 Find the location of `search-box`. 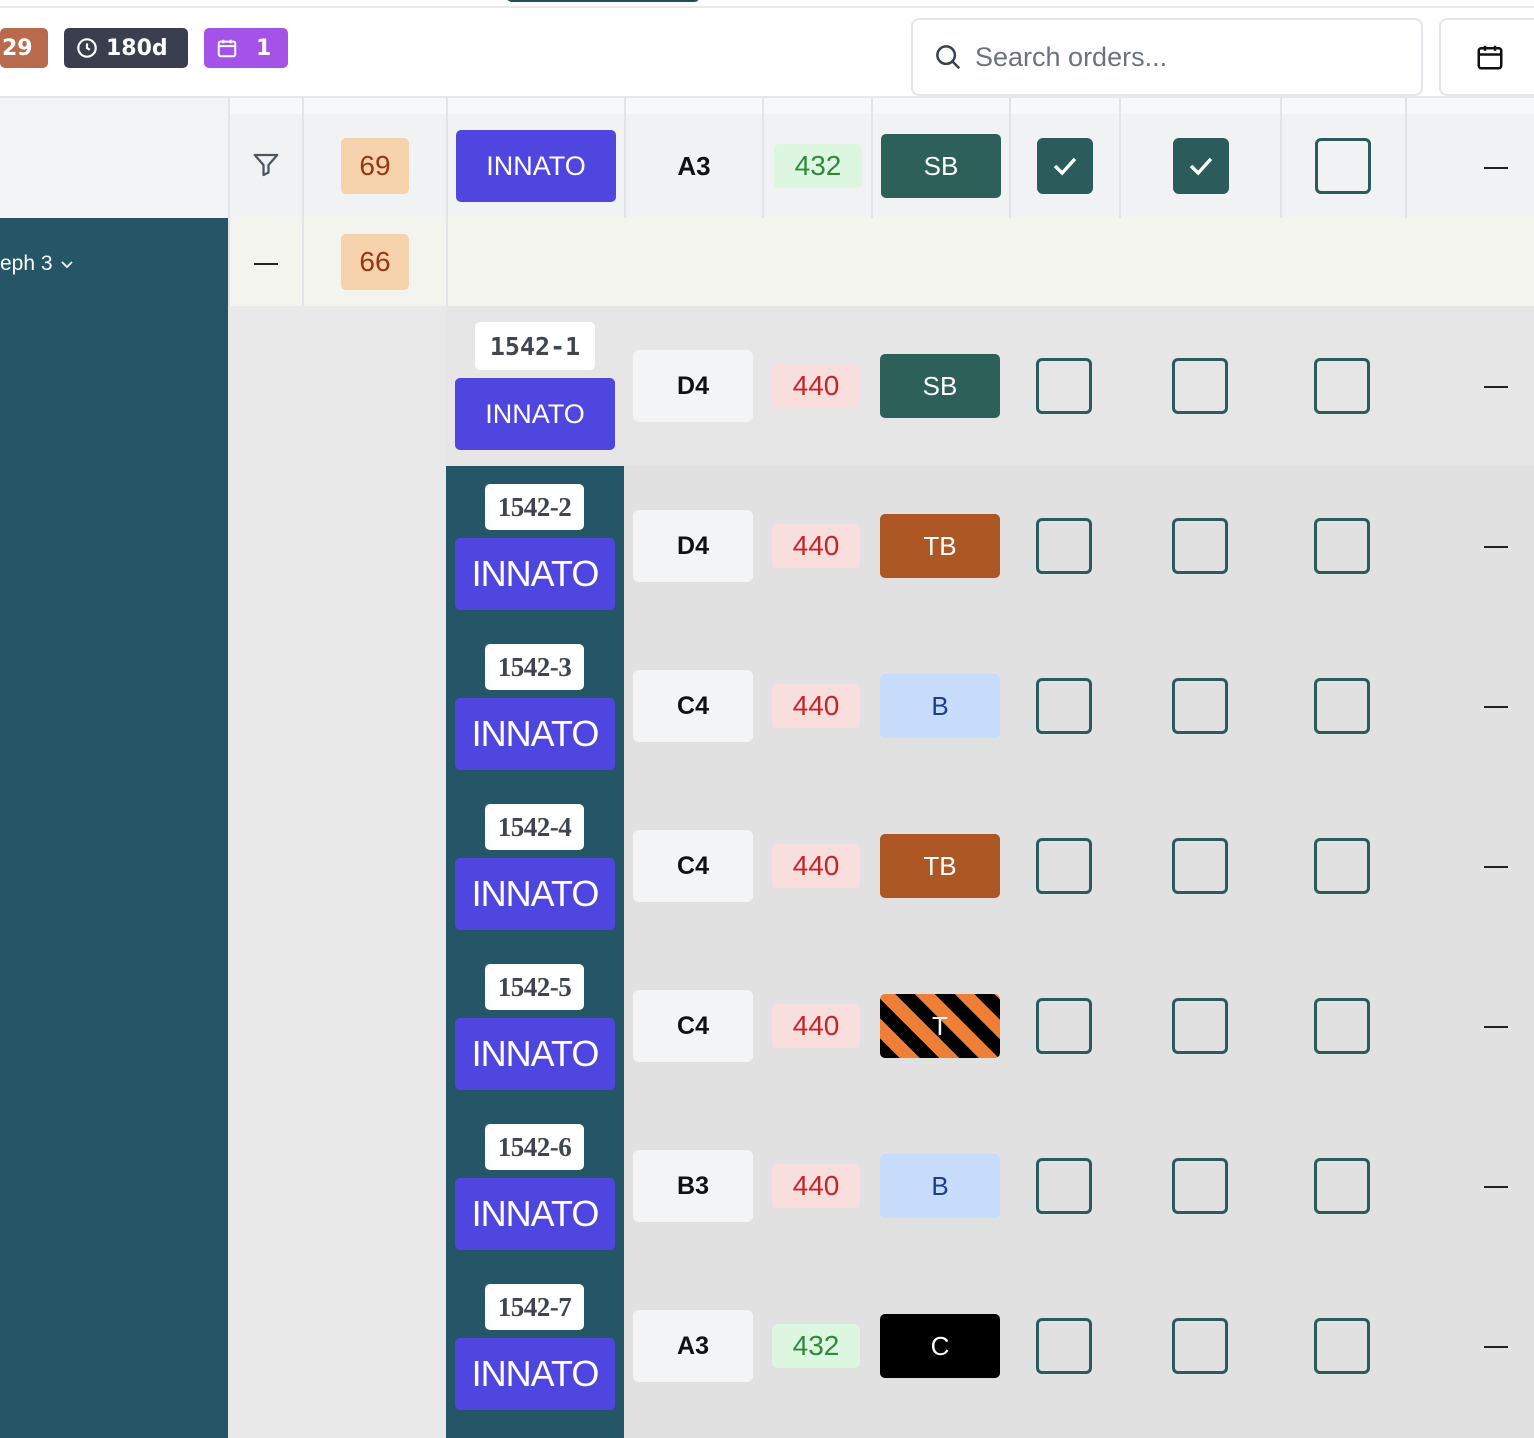

search-box is located at coordinates (1167, 57).